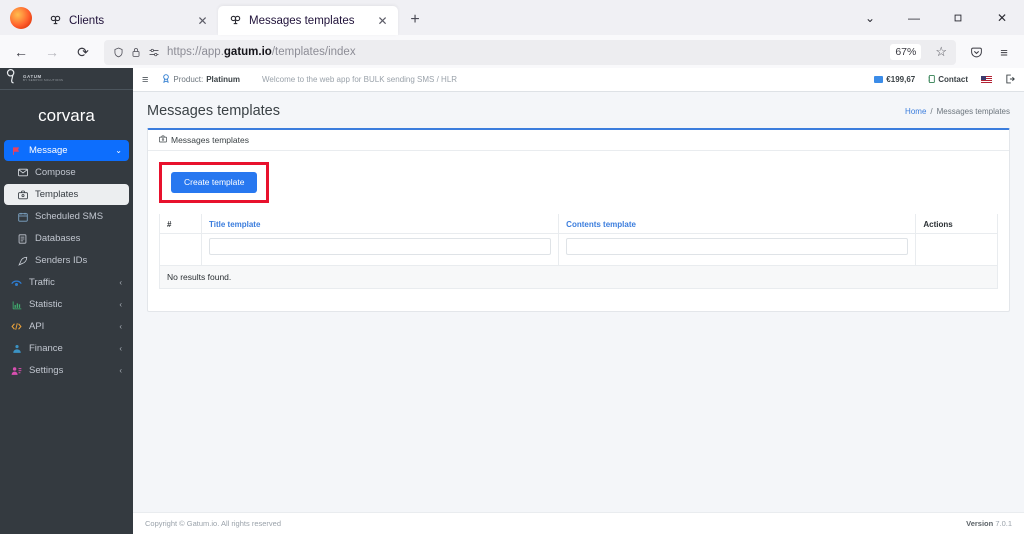 The image size is (1024, 534). I want to click on sidebar-item-compose: Compose, so click(66, 172).